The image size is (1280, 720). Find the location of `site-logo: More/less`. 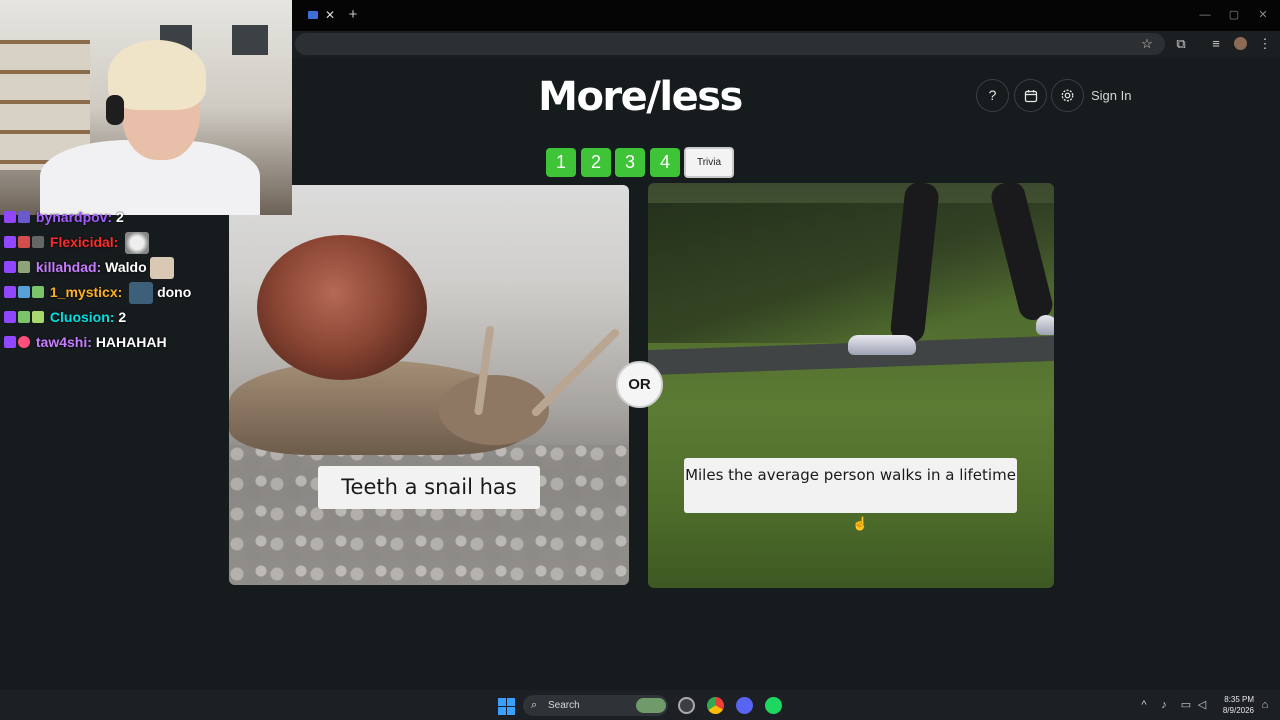

site-logo: More/less is located at coordinates (640, 97).